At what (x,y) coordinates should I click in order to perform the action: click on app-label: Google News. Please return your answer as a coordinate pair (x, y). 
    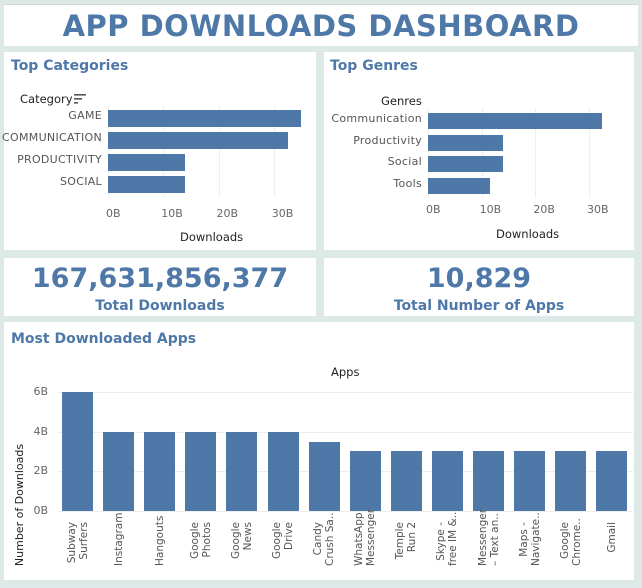
    Looking at the image, I should click on (242, 544).